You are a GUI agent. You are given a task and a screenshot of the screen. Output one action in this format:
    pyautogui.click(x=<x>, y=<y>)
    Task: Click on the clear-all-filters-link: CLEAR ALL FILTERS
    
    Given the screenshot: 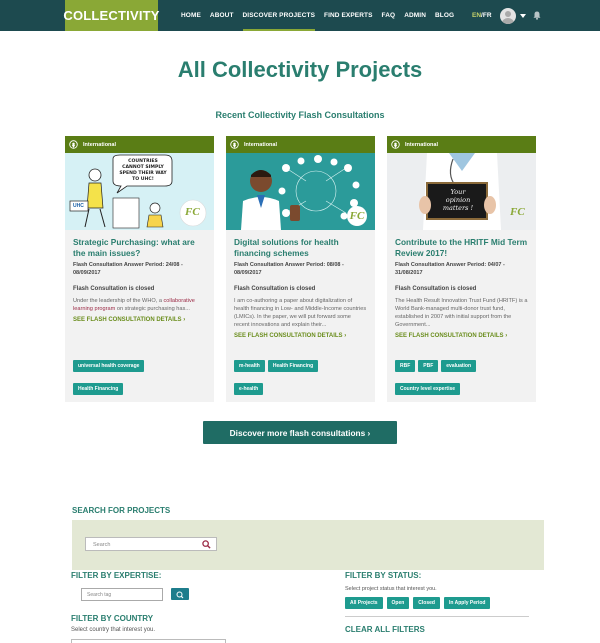 What is the action you would take?
    pyautogui.click(x=385, y=629)
    